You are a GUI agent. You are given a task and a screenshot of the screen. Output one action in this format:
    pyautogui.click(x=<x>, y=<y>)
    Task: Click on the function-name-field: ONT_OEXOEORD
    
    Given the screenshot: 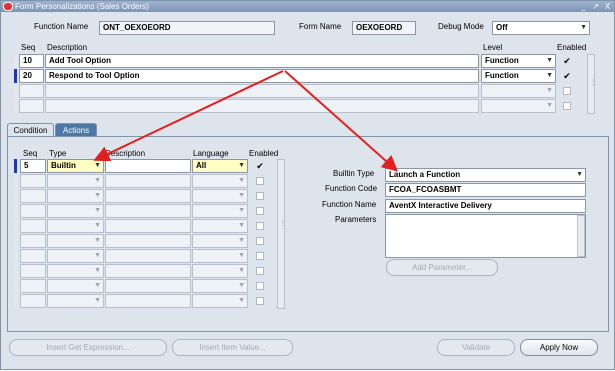 What is the action you would take?
    pyautogui.click(x=187, y=28)
    